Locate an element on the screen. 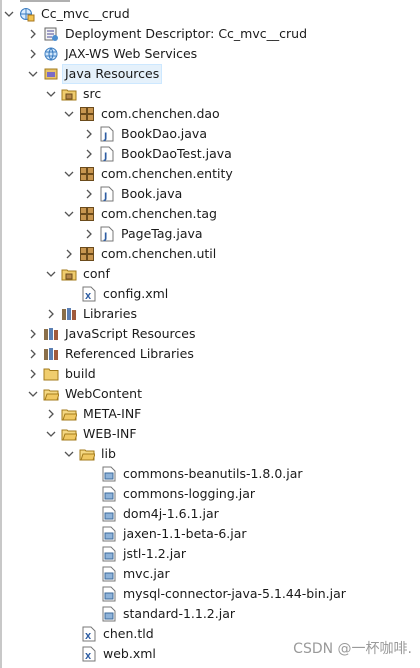 The height and width of the screenshot is (668, 420). tree-node-jar: jaxen-1.1-beta-6.jar is located at coordinates (166, 534).